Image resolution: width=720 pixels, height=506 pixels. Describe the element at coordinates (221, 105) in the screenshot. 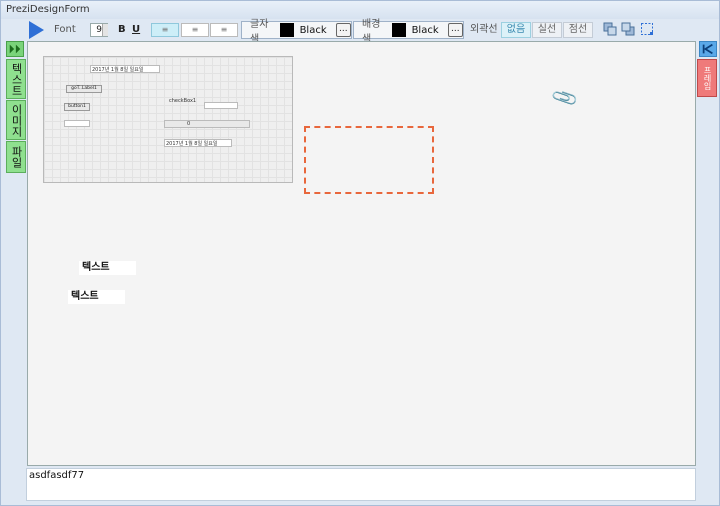

I see `textbox-preview` at that location.